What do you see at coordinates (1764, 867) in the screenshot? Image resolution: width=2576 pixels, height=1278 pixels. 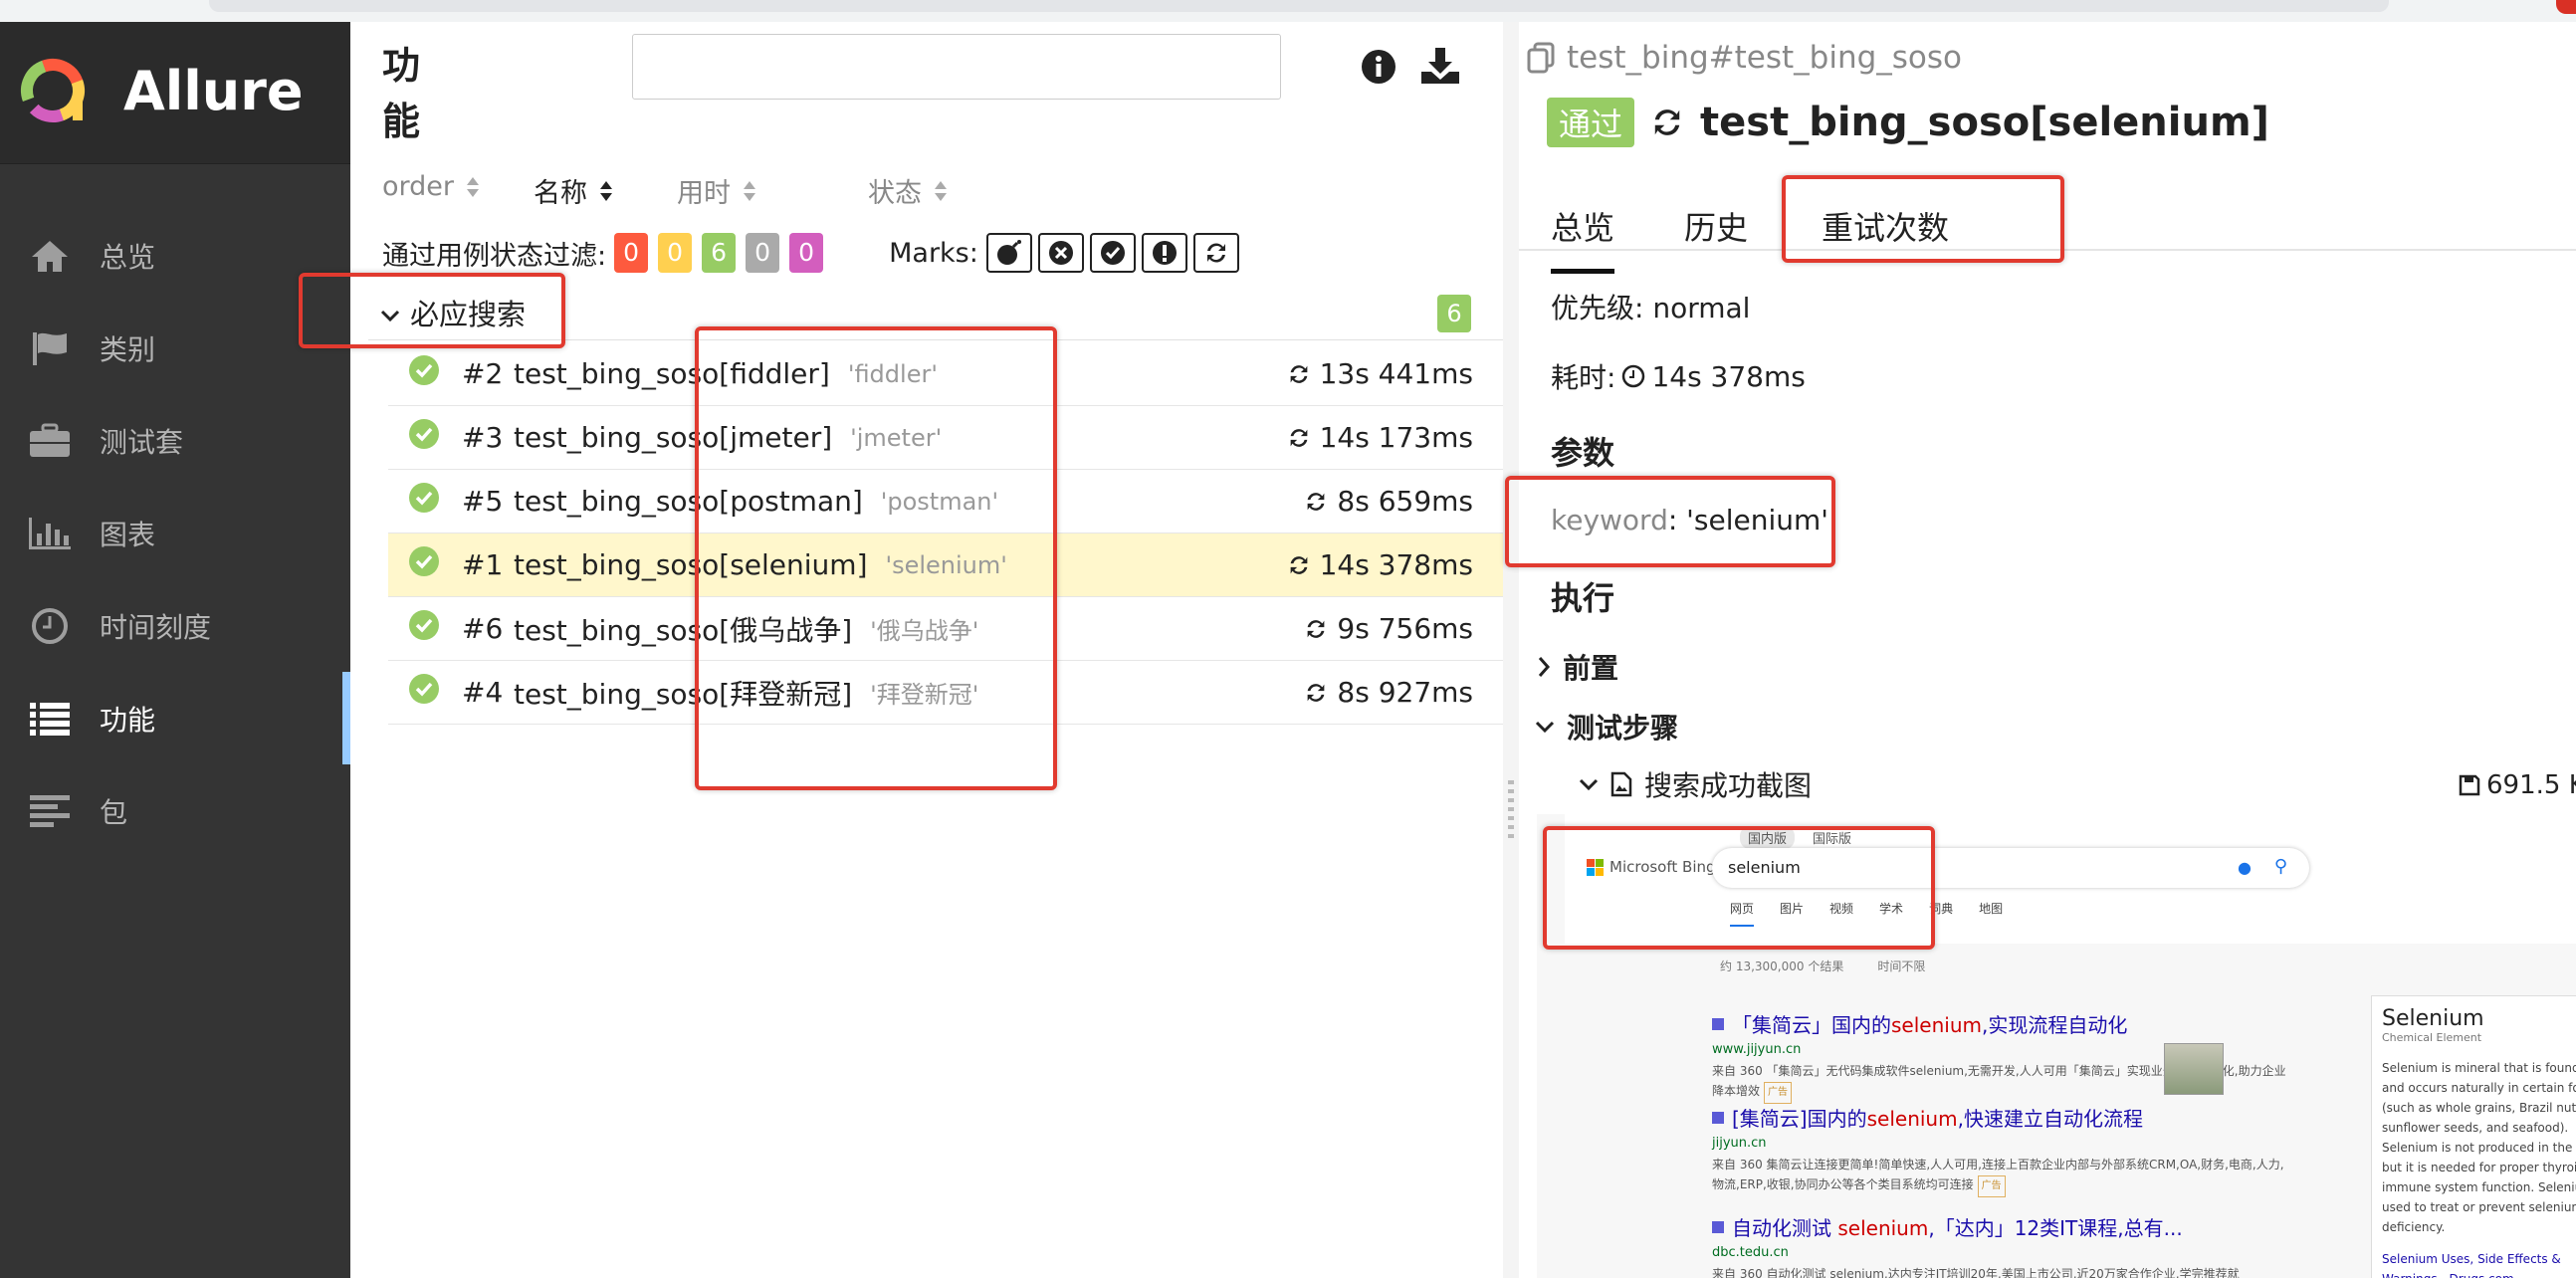 I see `bing-query: selenium` at bounding box center [1764, 867].